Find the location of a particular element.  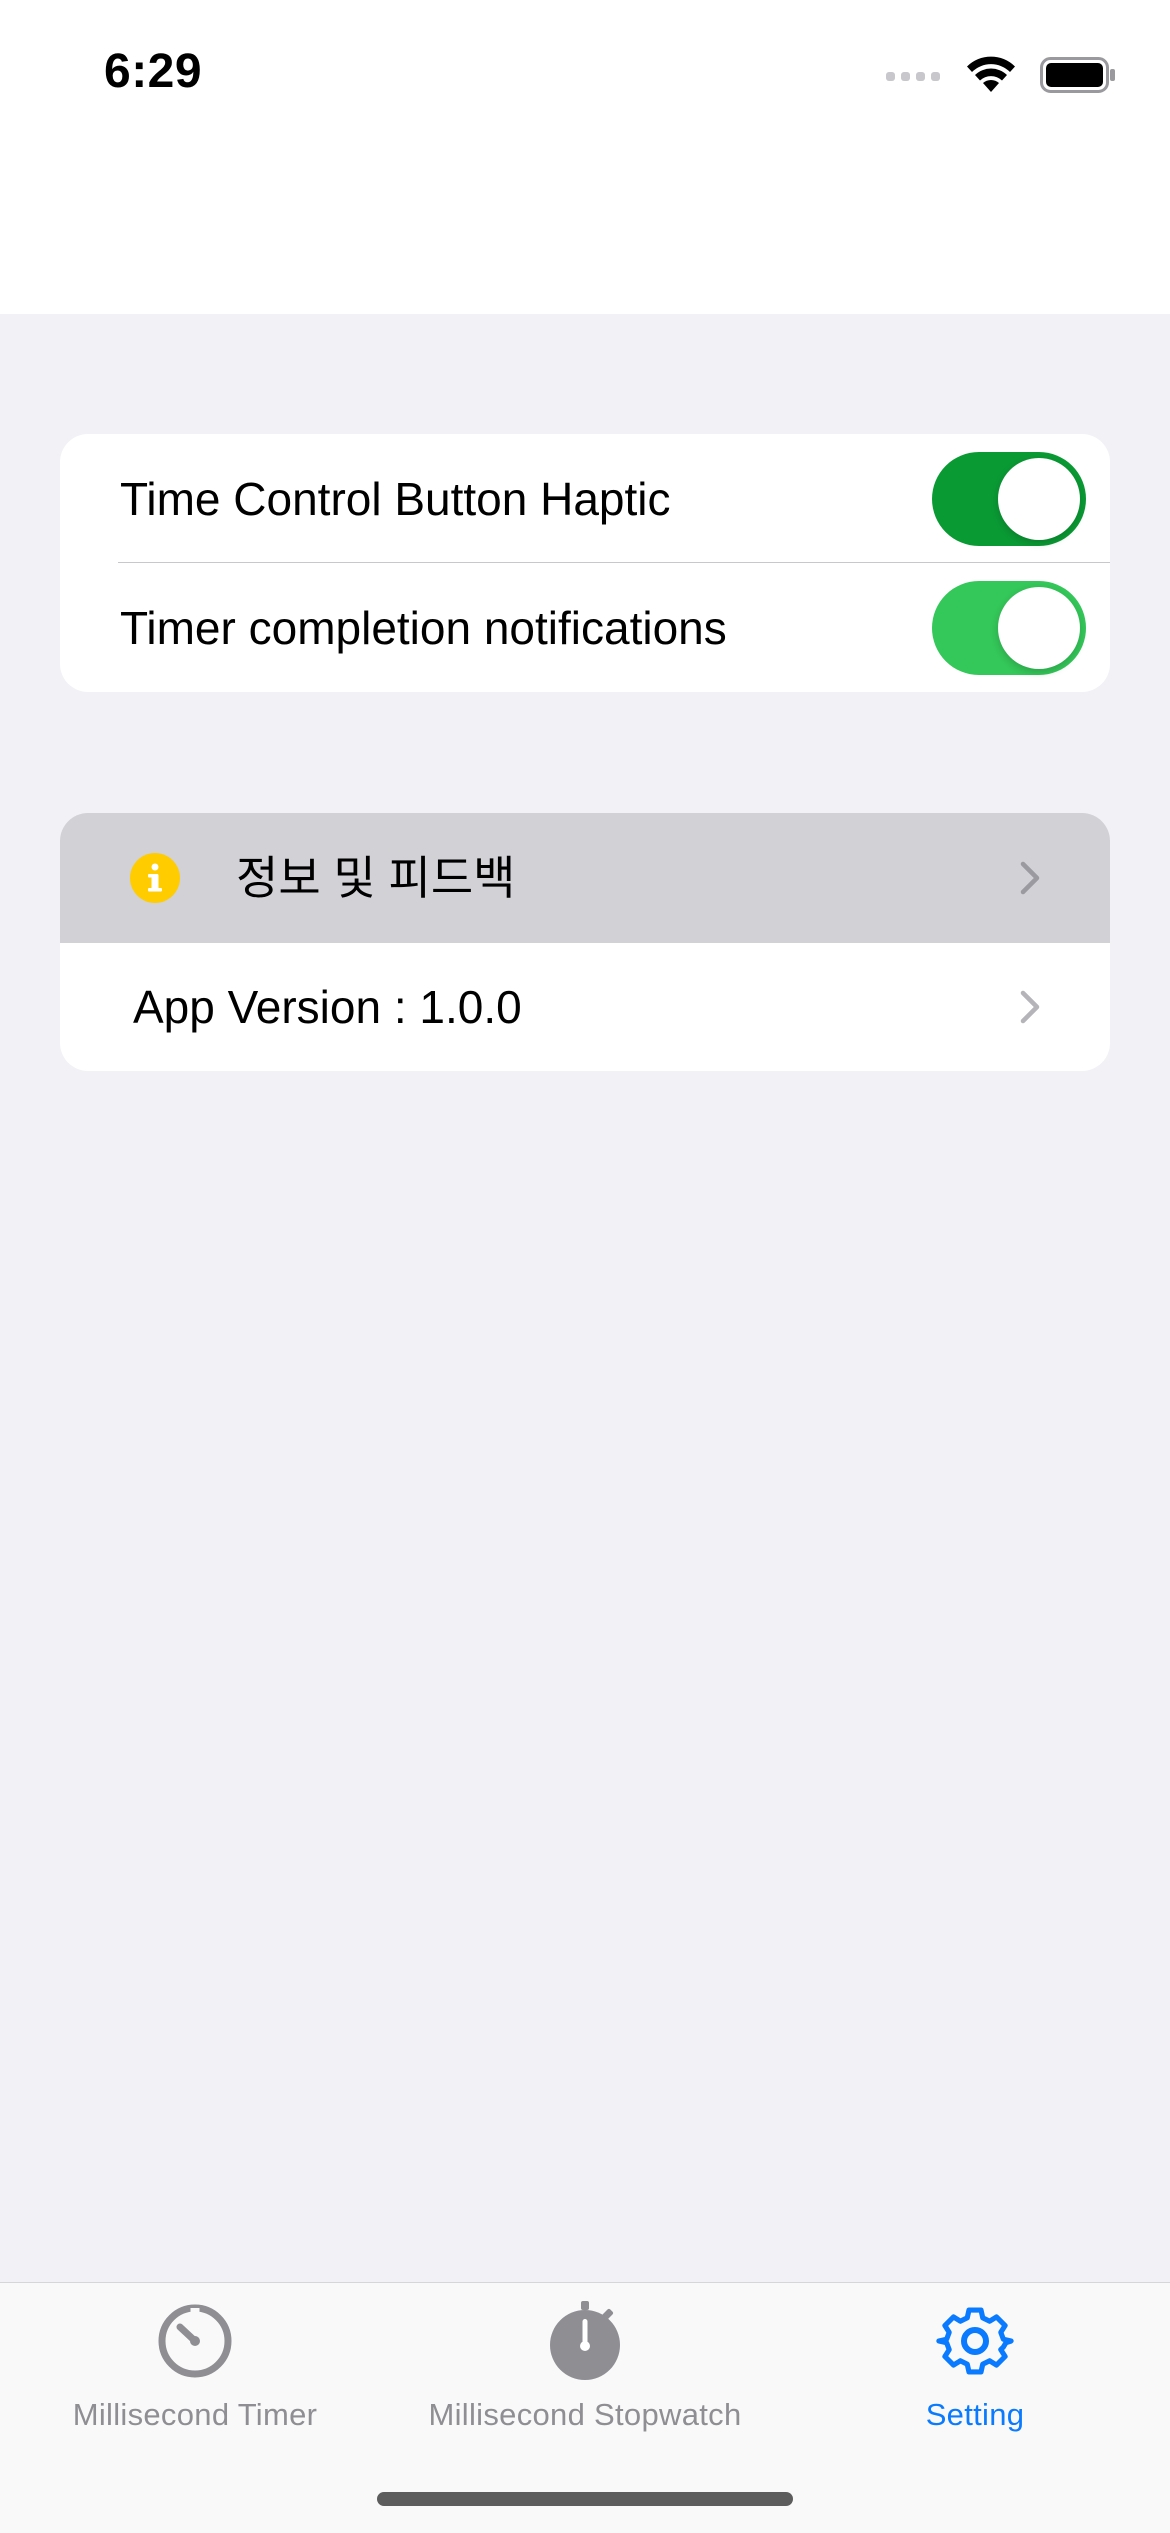

info-settings-group: 정보 및 피드백 App Version : 1.0.0 is located at coordinates (585, 942).